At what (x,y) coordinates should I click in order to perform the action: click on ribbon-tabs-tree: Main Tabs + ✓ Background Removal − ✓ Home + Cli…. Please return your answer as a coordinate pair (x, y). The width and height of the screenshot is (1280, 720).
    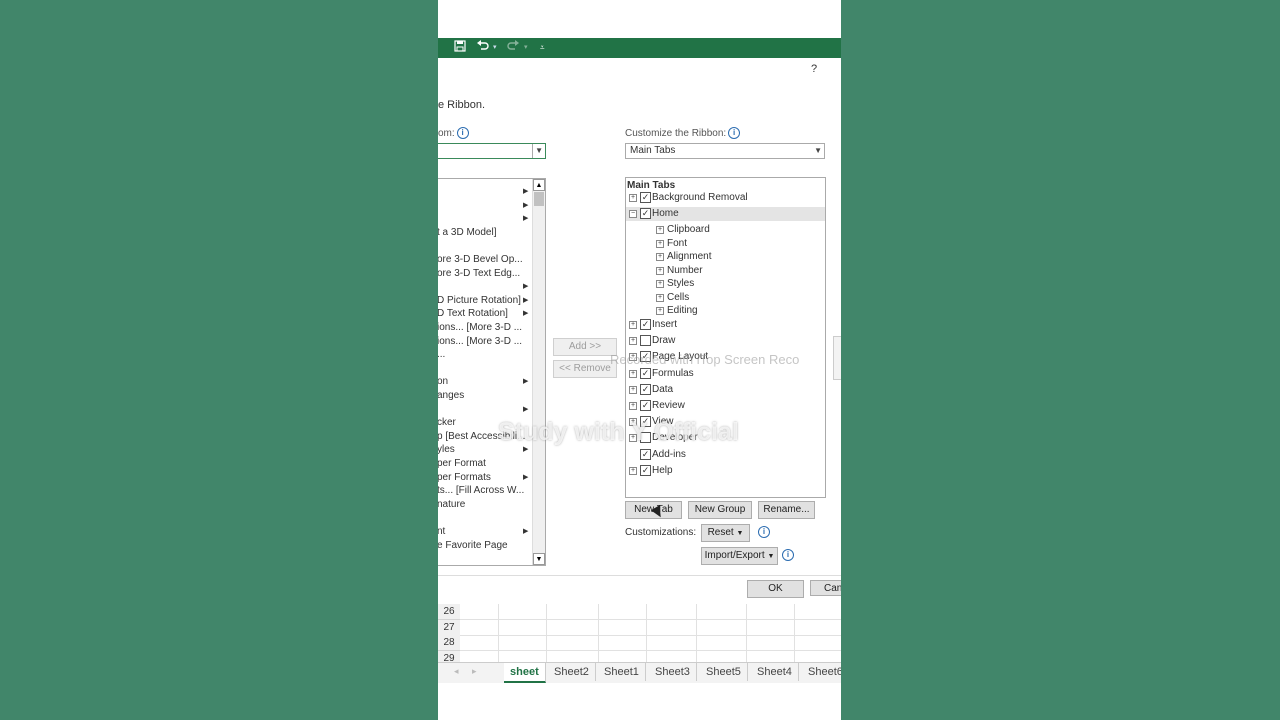
    Looking at the image, I should click on (725, 337).